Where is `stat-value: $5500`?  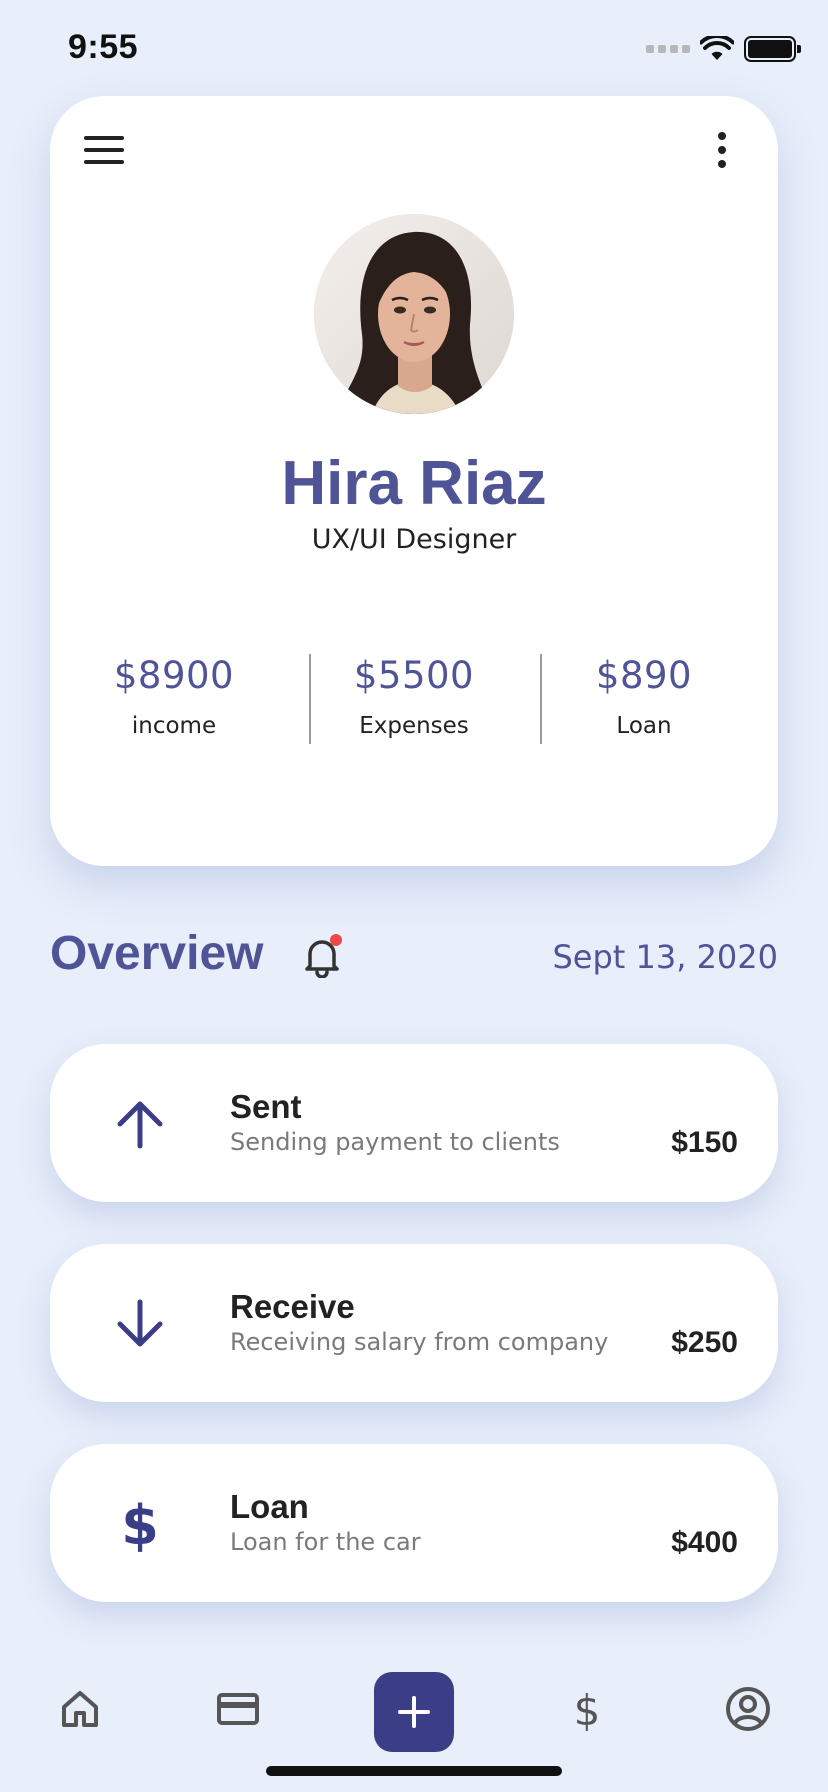 stat-value: $5500 is located at coordinates (414, 675).